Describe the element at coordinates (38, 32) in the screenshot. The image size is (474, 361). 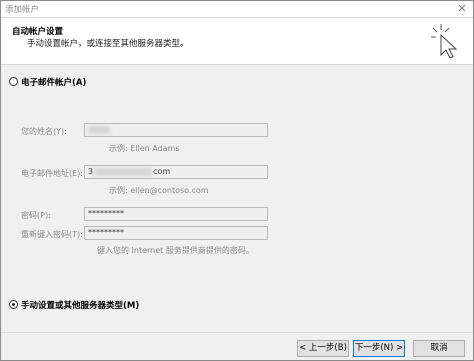
I see `header-title: 自动帐户设置` at that location.